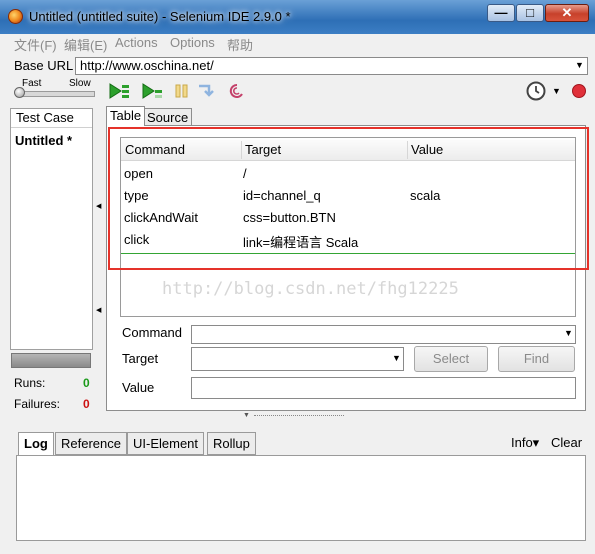 This screenshot has width=595, height=554. What do you see at coordinates (37, 404) in the screenshot?
I see `failures-label: Failures:` at bounding box center [37, 404].